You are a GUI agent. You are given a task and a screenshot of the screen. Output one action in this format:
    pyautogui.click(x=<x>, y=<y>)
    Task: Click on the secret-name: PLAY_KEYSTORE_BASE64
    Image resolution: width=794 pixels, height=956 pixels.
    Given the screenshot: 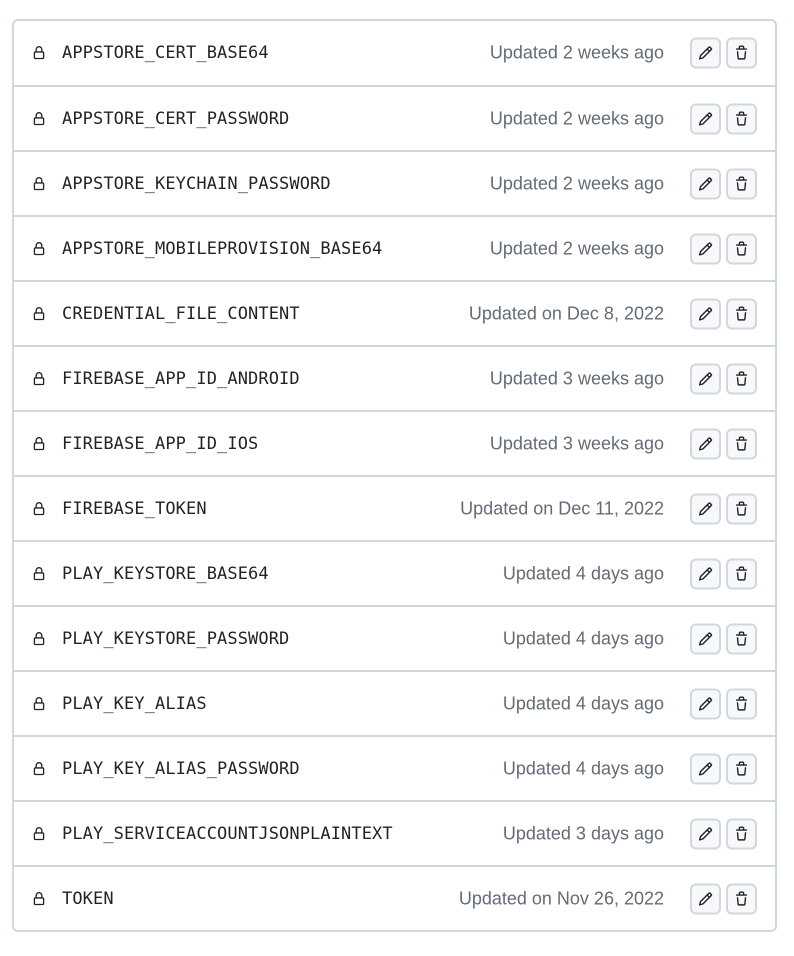 What is the action you would take?
    pyautogui.click(x=165, y=573)
    